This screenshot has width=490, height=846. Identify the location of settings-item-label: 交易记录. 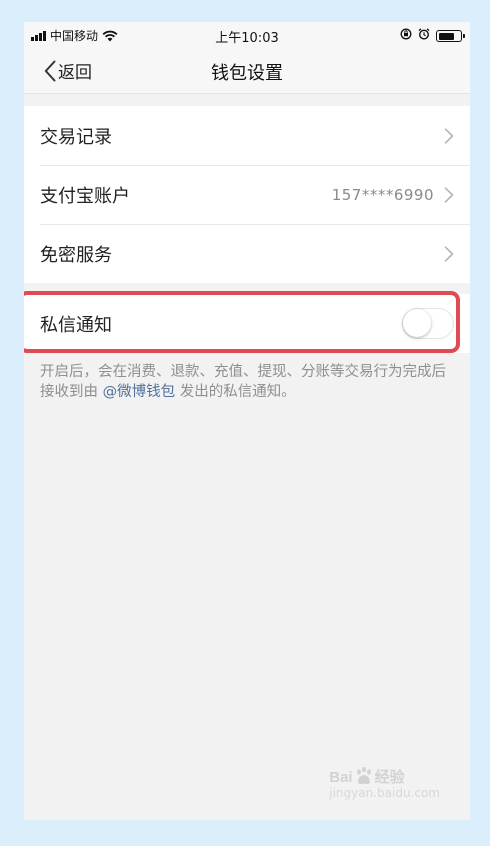
(76, 137).